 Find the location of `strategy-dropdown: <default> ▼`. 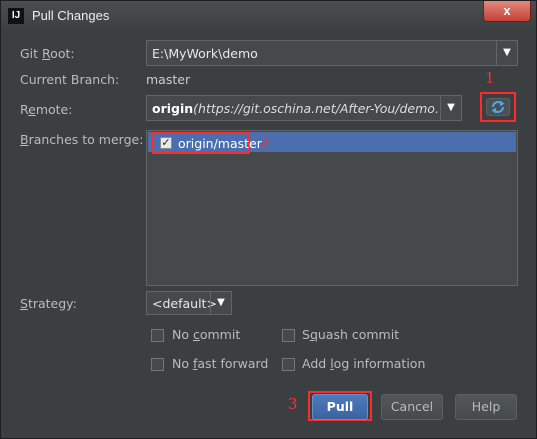

strategy-dropdown: <default> ▼ is located at coordinates (189, 303).